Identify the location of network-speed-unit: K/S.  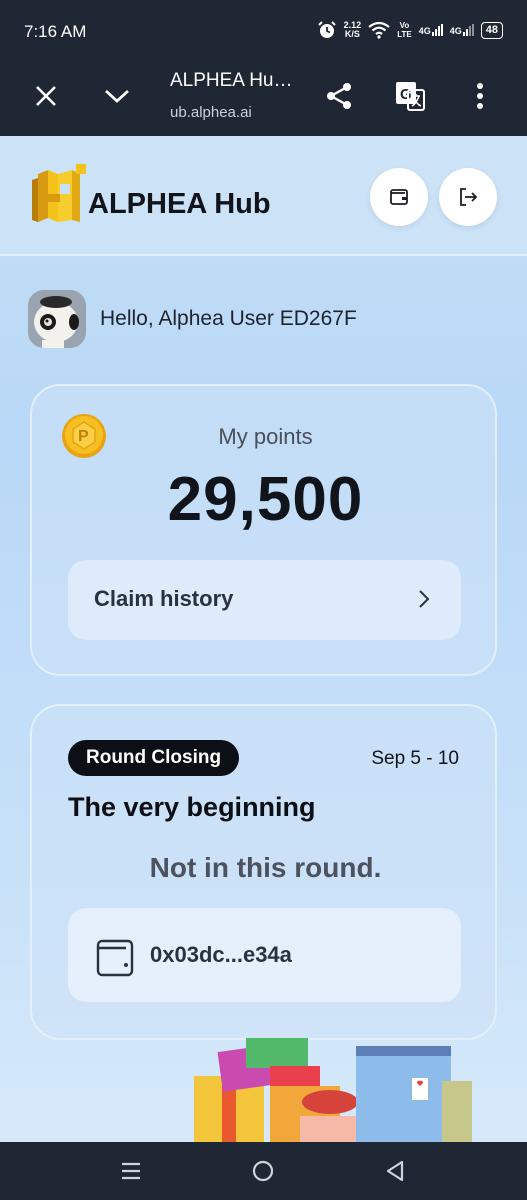
(352, 34).